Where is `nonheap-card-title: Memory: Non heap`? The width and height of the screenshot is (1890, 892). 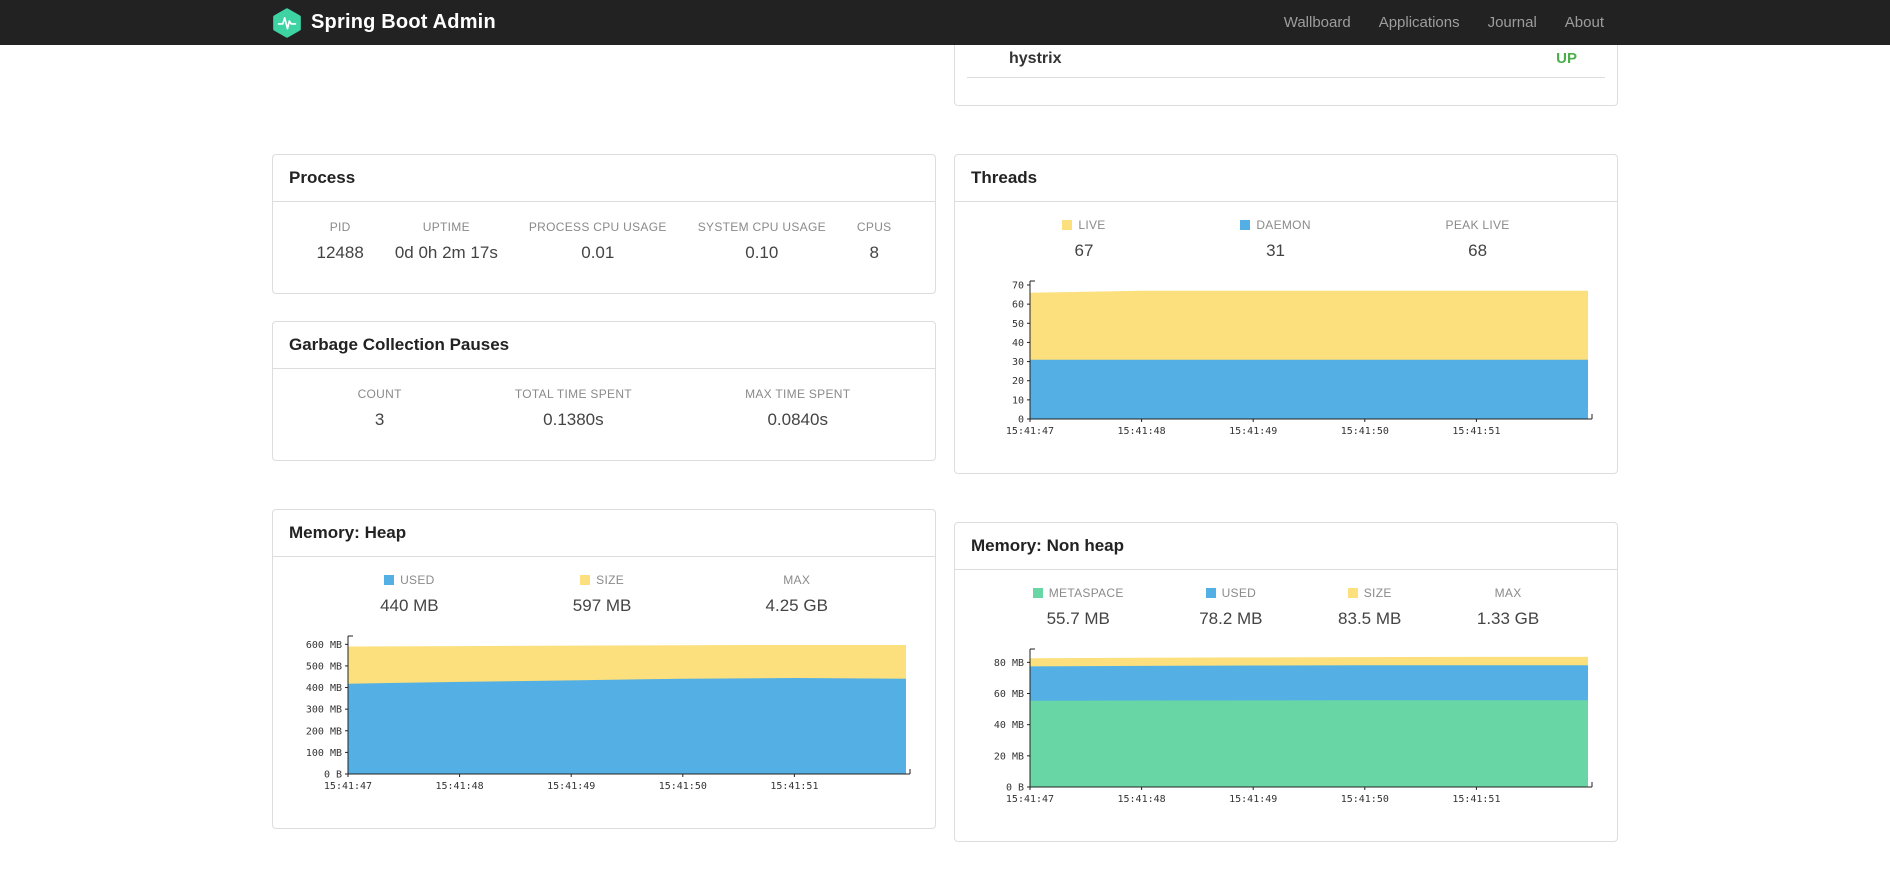
nonheap-card-title: Memory: Non heap is located at coordinates (1286, 546).